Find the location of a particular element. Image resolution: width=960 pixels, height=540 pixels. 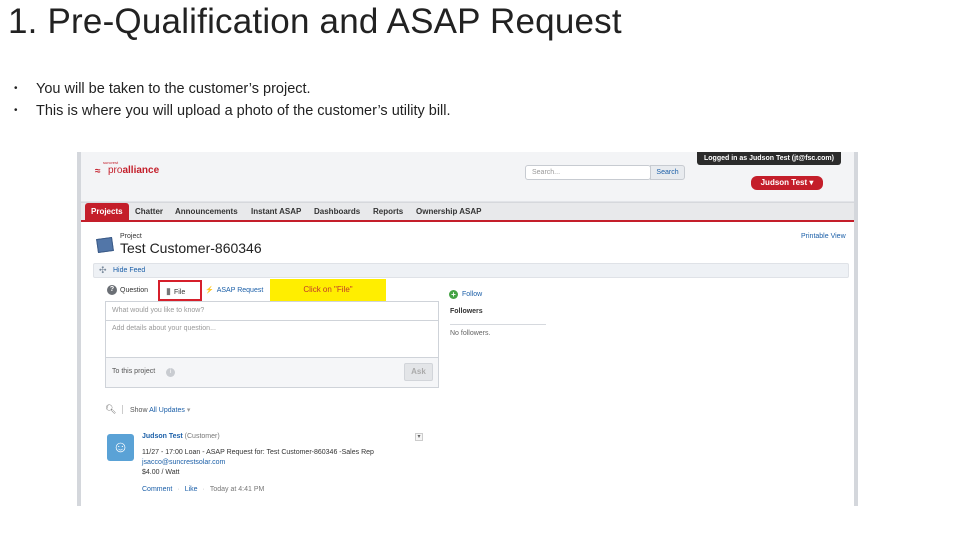

record-name: Test Customer-860346 is located at coordinates (191, 248).